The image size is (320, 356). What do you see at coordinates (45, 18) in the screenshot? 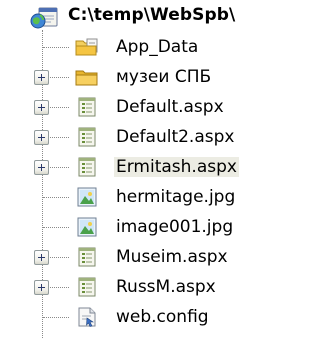
I see `website-project-icon` at bounding box center [45, 18].